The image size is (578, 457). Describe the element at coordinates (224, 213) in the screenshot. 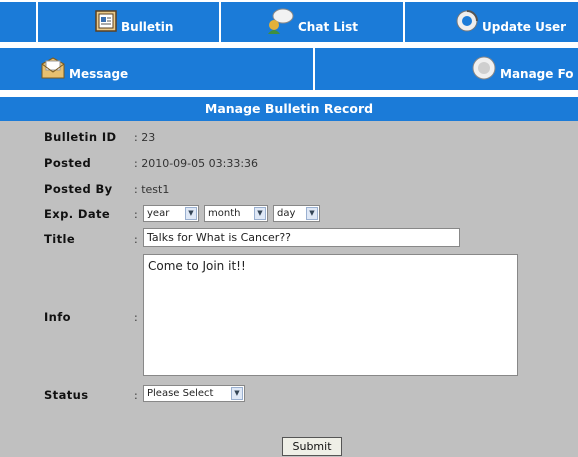

I see `exp-month-value: month` at that location.